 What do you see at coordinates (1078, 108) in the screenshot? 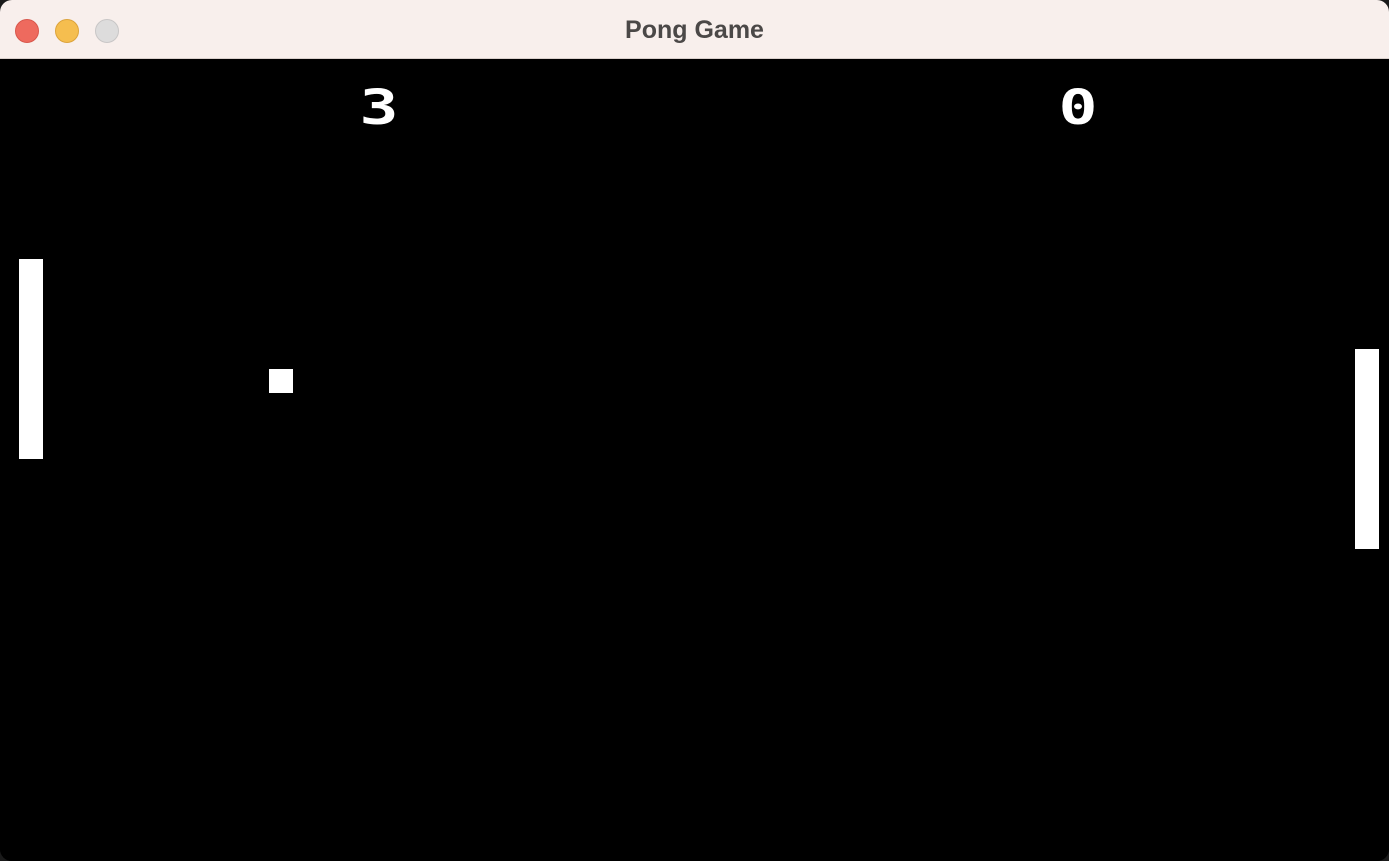
I see `right-player-score: 0` at bounding box center [1078, 108].